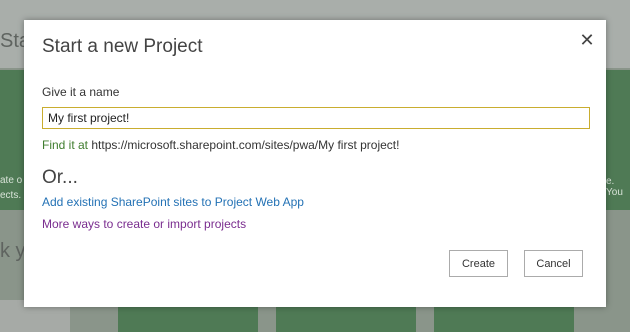 Image resolution: width=630 pixels, height=332 pixels. What do you see at coordinates (478, 263) in the screenshot?
I see `create-button: Create` at bounding box center [478, 263].